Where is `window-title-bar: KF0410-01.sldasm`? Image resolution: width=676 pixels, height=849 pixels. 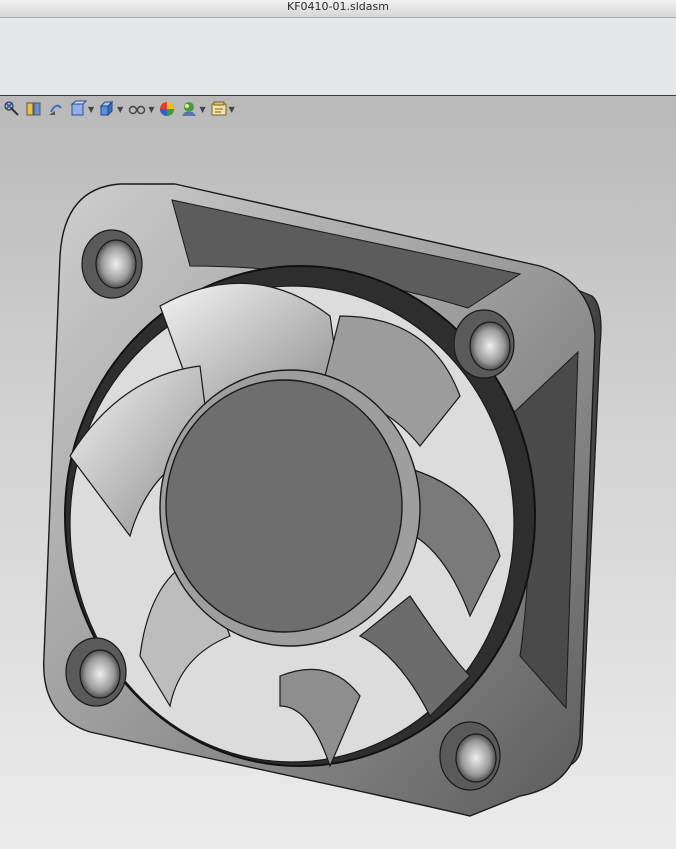
window-title-bar: KF0410-01.sldasm is located at coordinates (338, 9).